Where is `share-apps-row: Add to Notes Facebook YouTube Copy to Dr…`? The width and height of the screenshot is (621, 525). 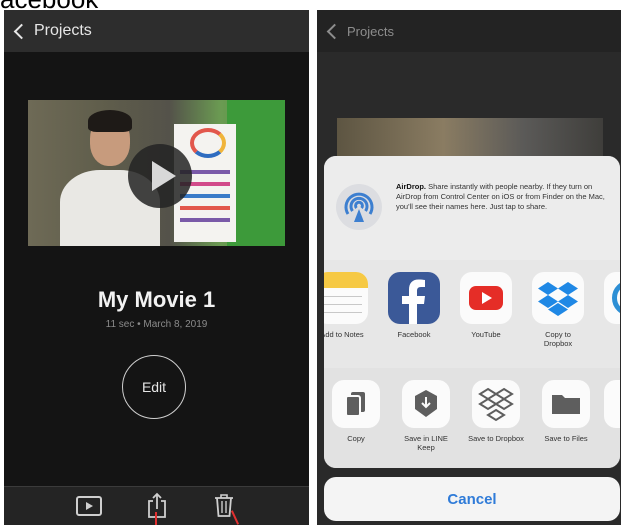
share-apps-row: Add to Notes Facebook YouTube Copy to Dr… is located at coordinates (472, 314).